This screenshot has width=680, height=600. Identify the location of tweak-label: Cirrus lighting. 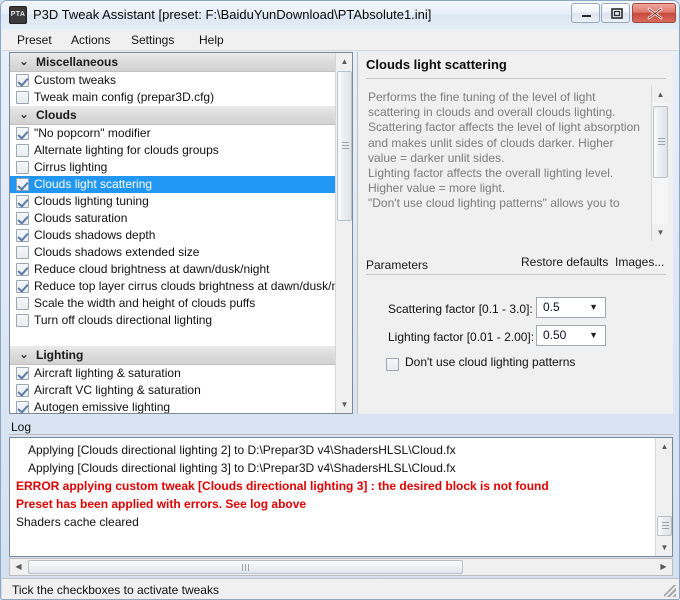
(71, 167).